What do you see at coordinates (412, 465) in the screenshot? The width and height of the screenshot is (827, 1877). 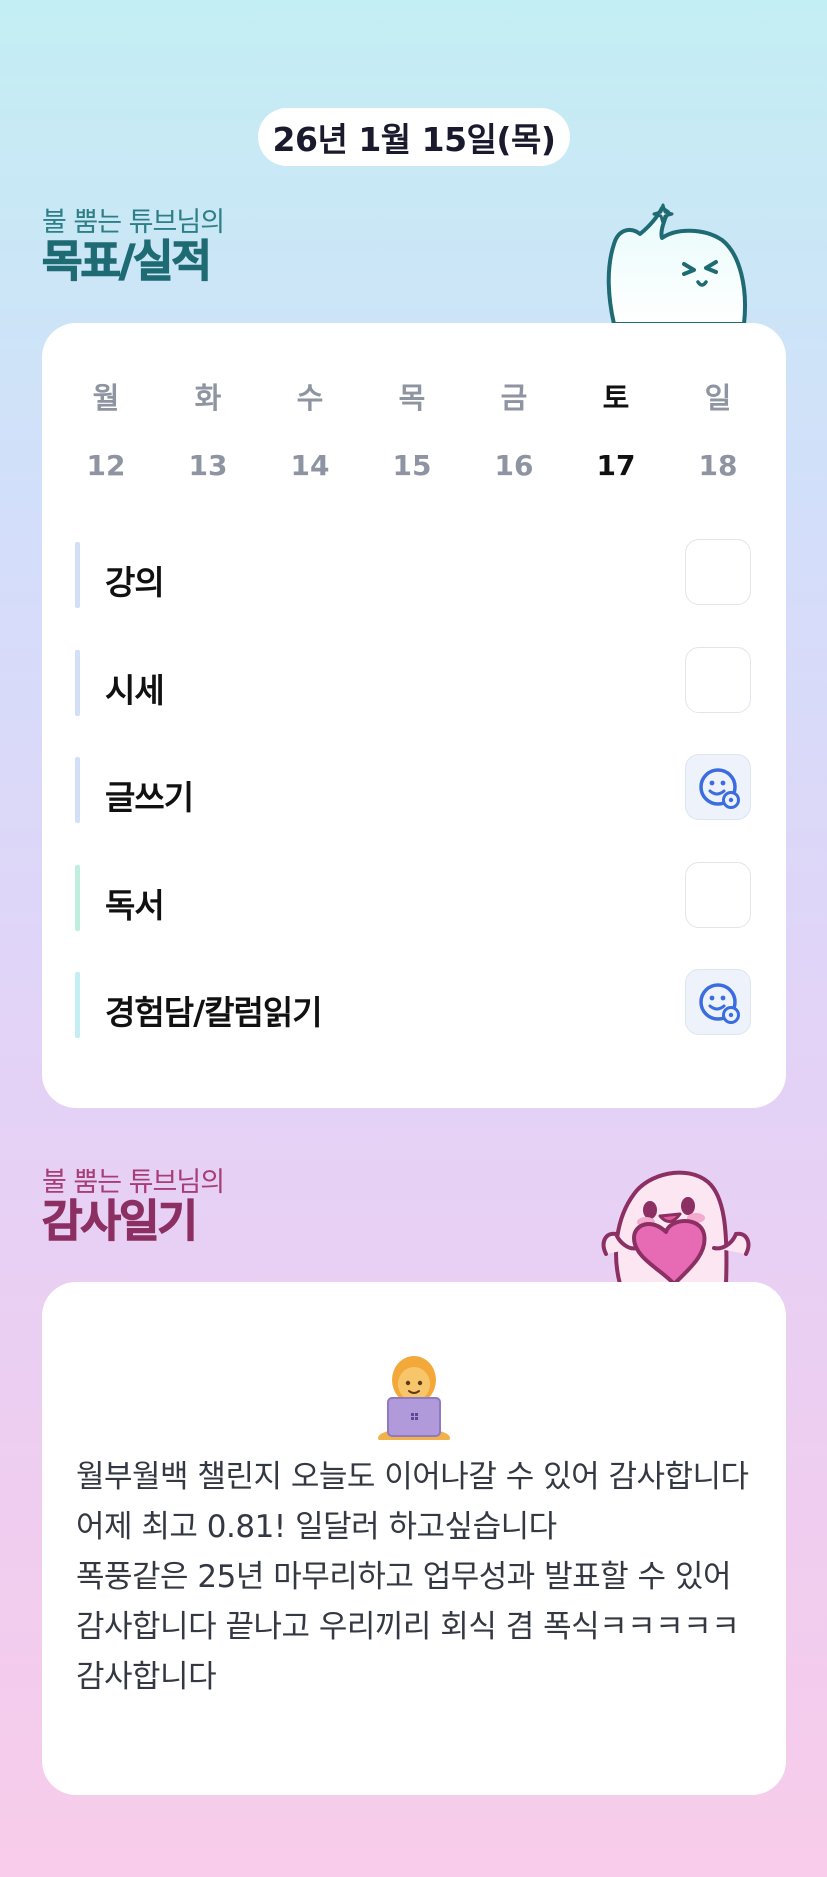 I see `day-date: 15` at bounding box center [412, 465].